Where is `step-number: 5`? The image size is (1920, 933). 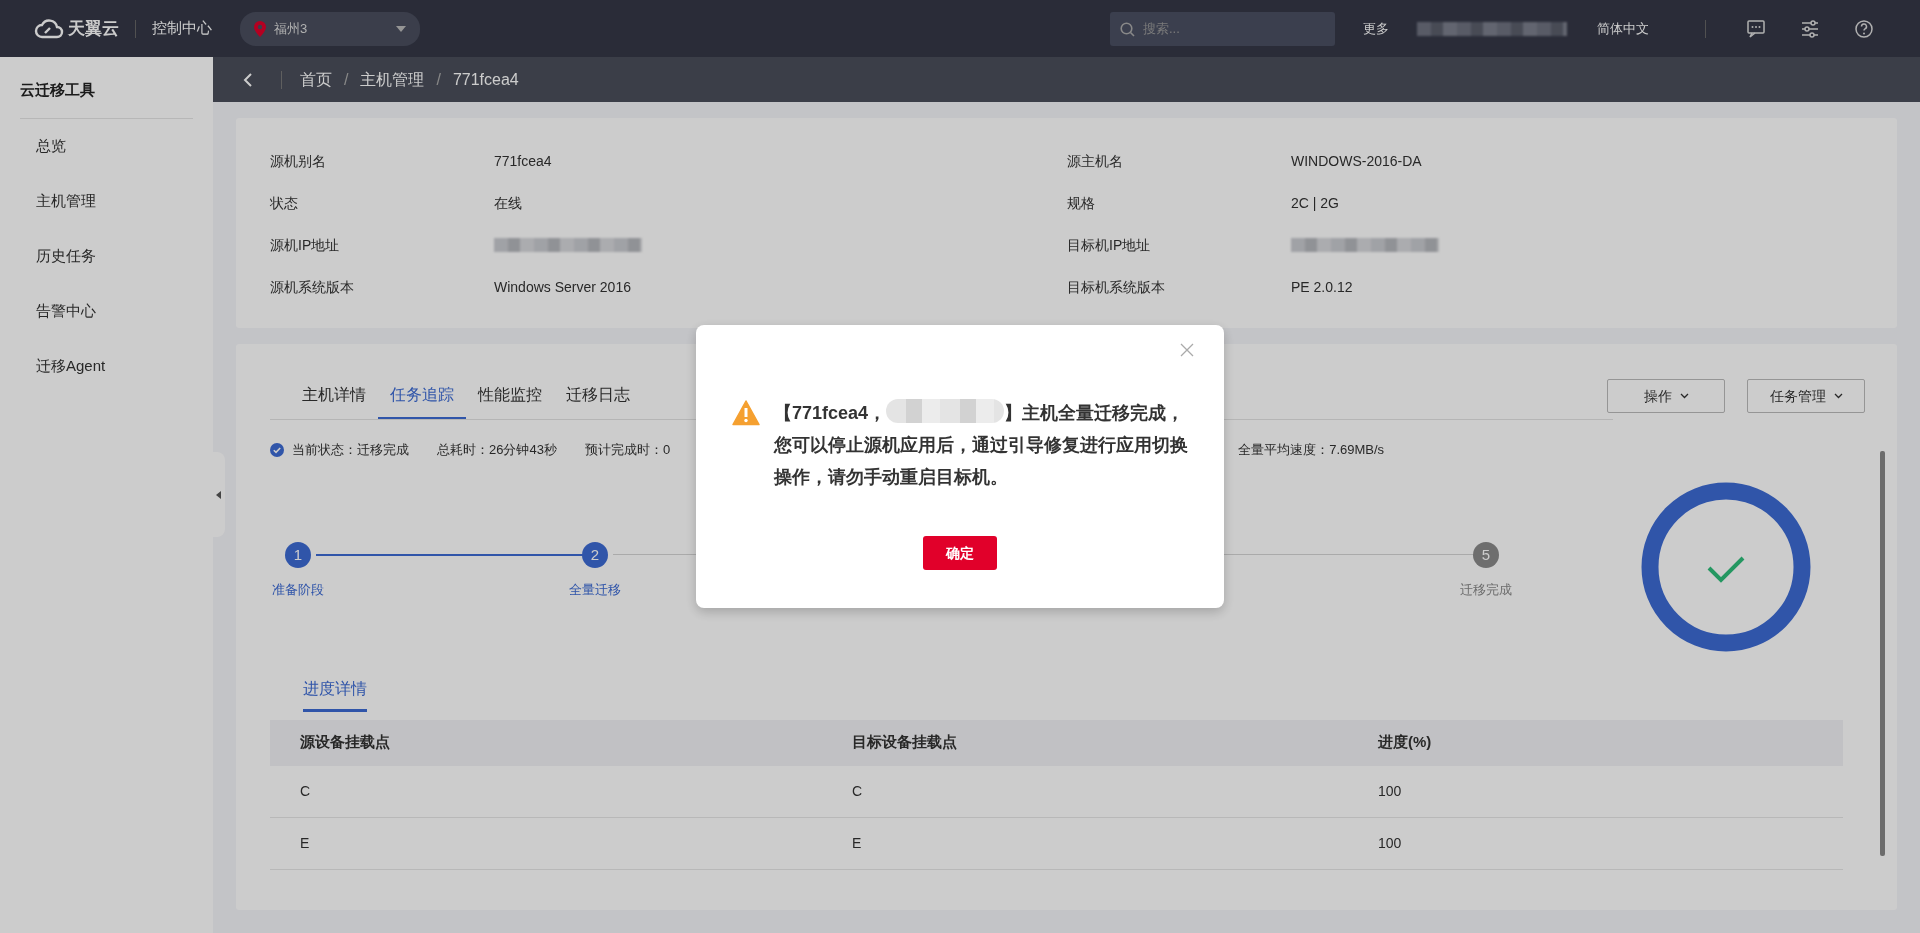 step-number: 5 is located at coordinates (1486, 555).